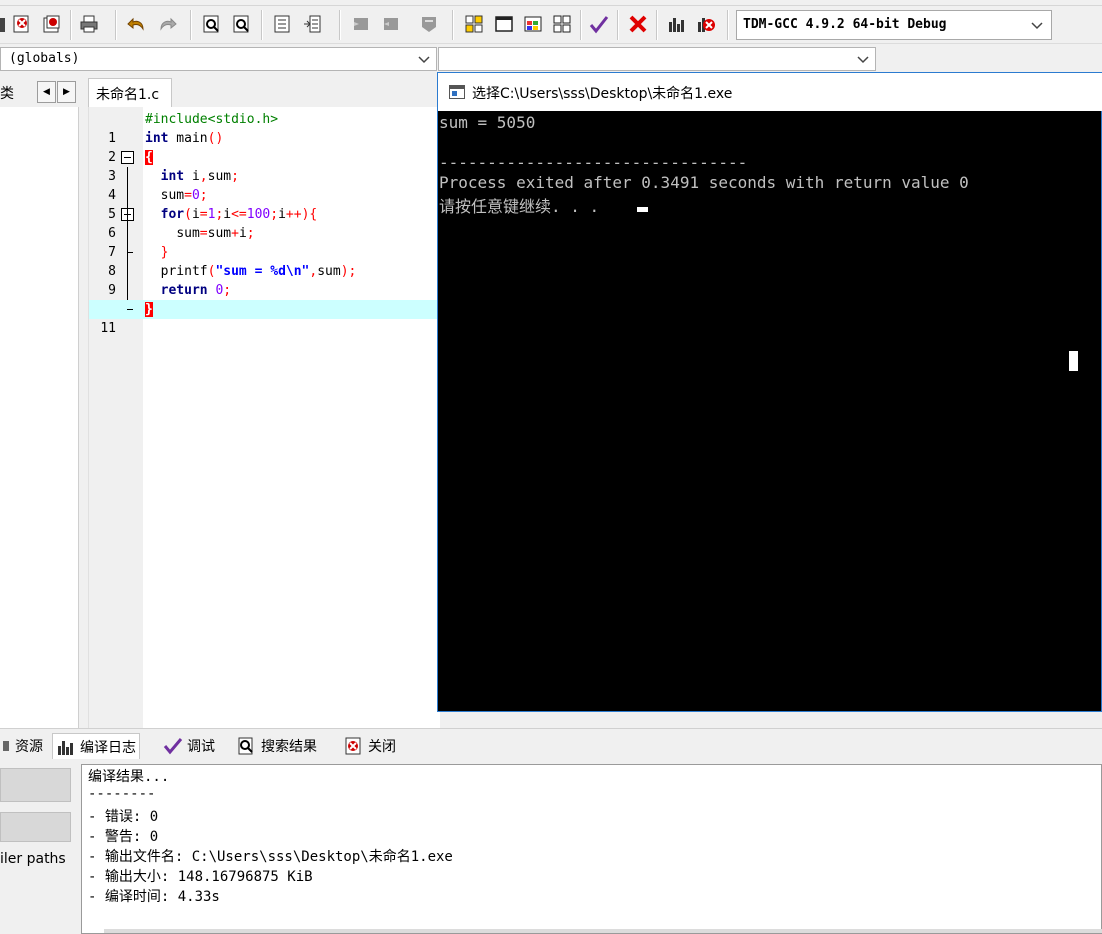 The height and width of the screenshot is (934, 1102). Describe the element at coordinates (264, 204) in the screenshot. I see `code-line: 5 sum=0;` at that location.